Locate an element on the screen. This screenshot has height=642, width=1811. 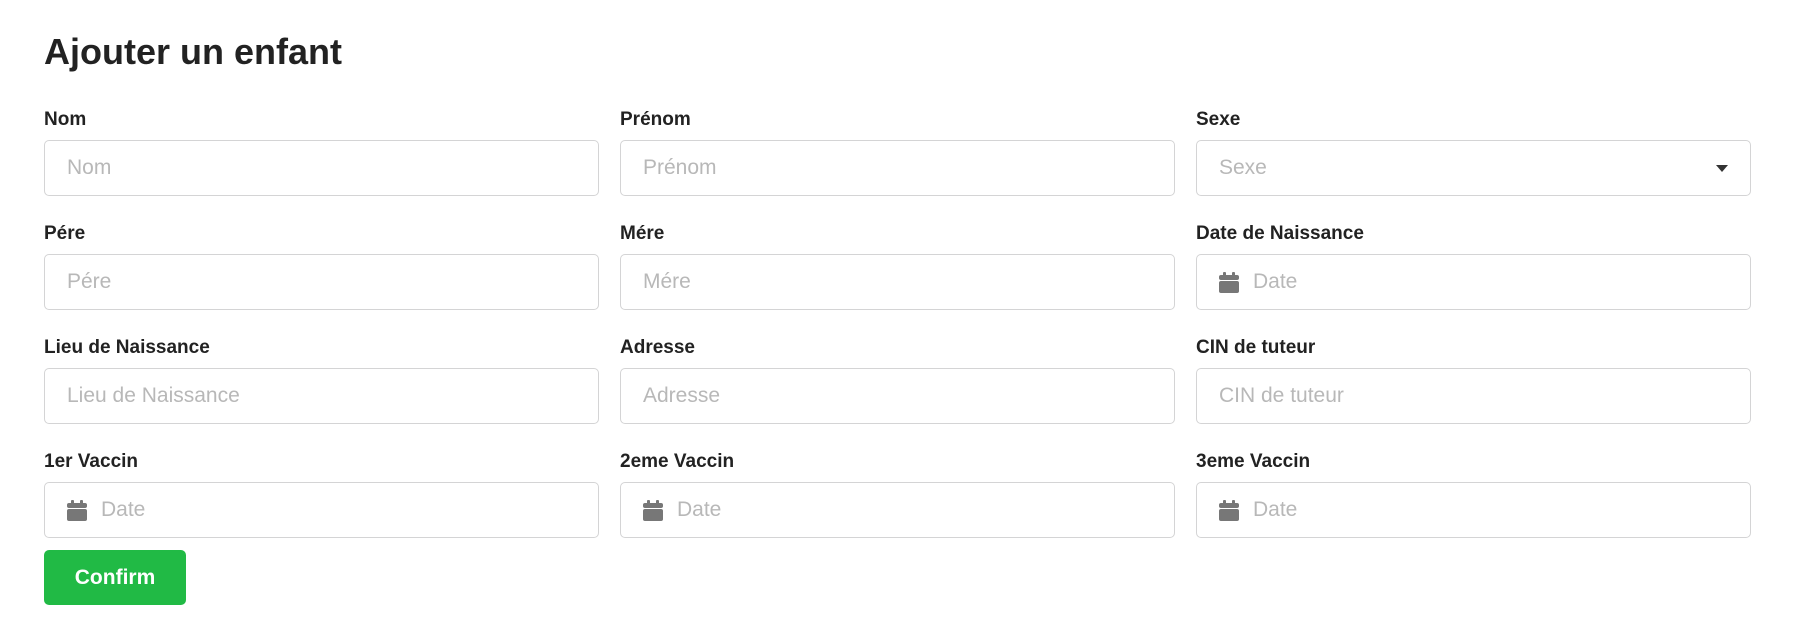
vaccin-3-control is located at coordinates (1473, 510).